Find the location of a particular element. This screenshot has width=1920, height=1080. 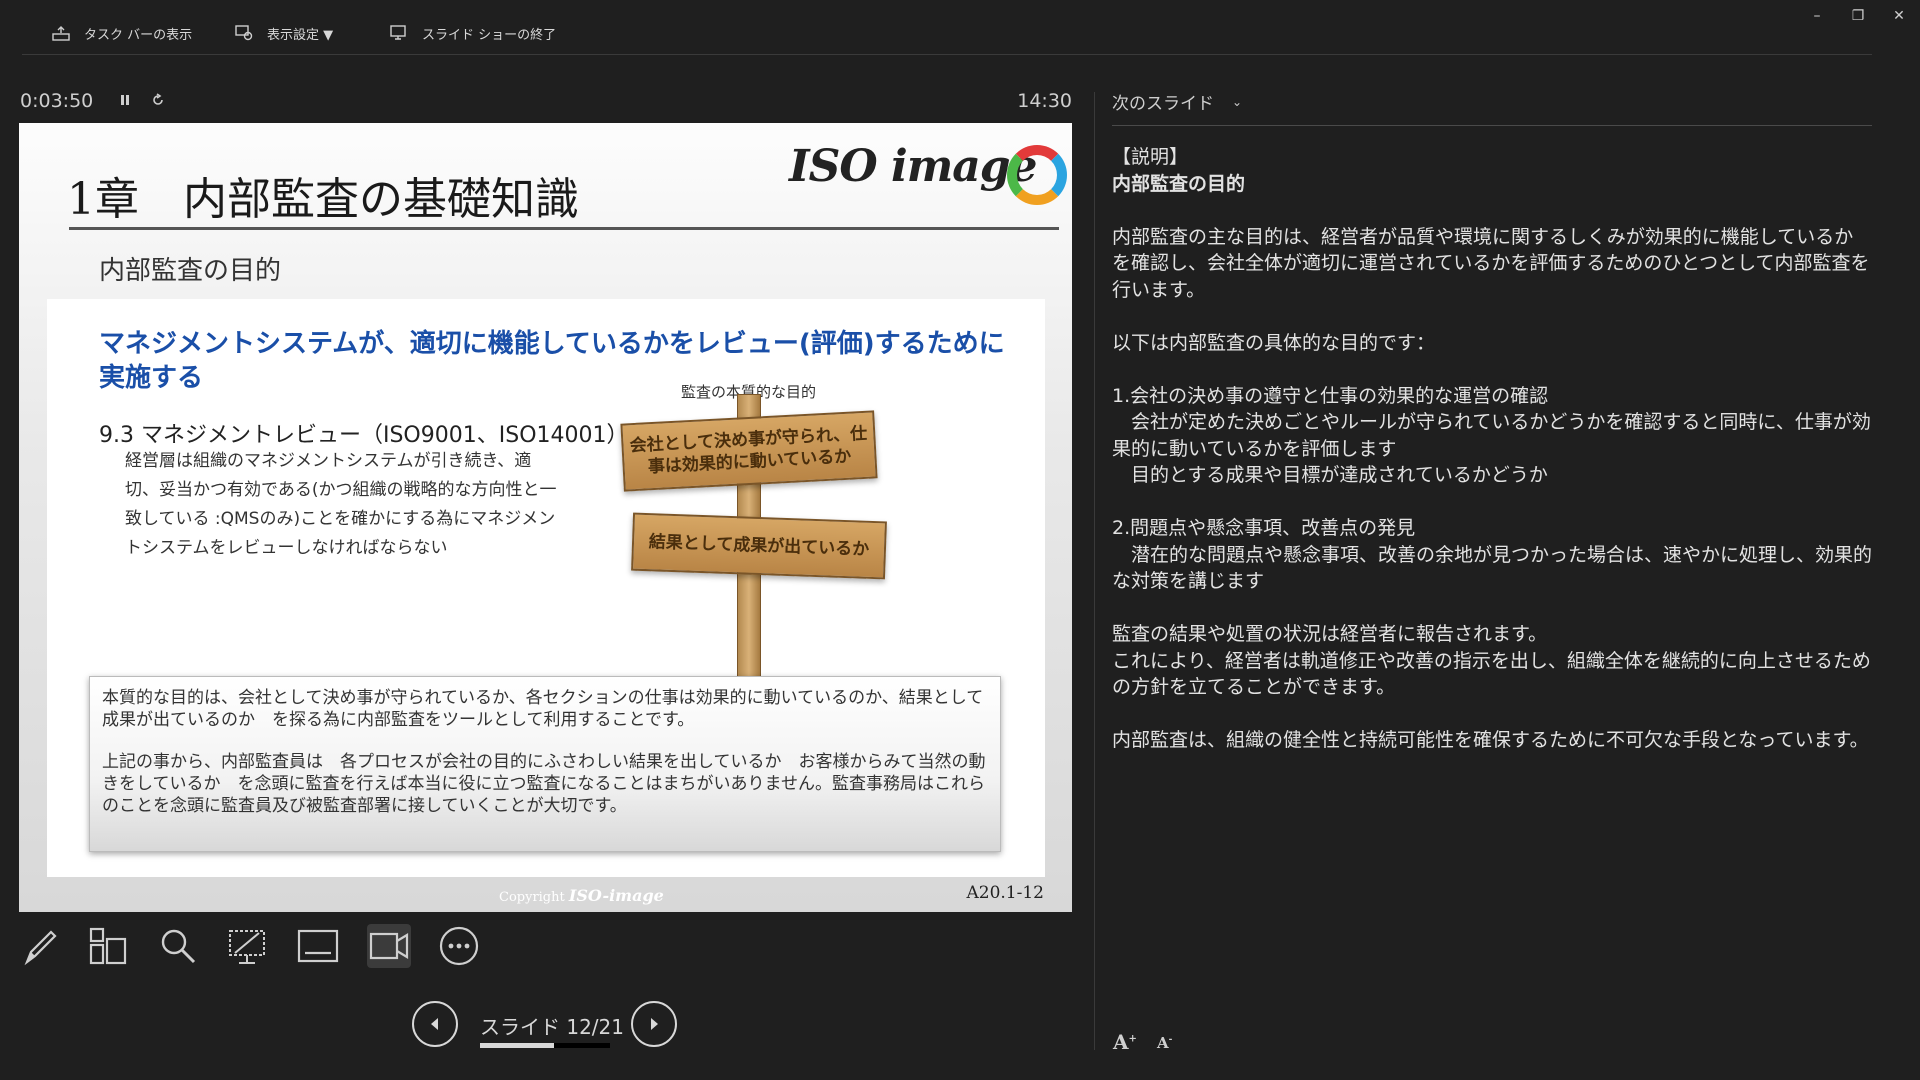

decrease-font-button: A- is located at coordinates (1164, 1043).